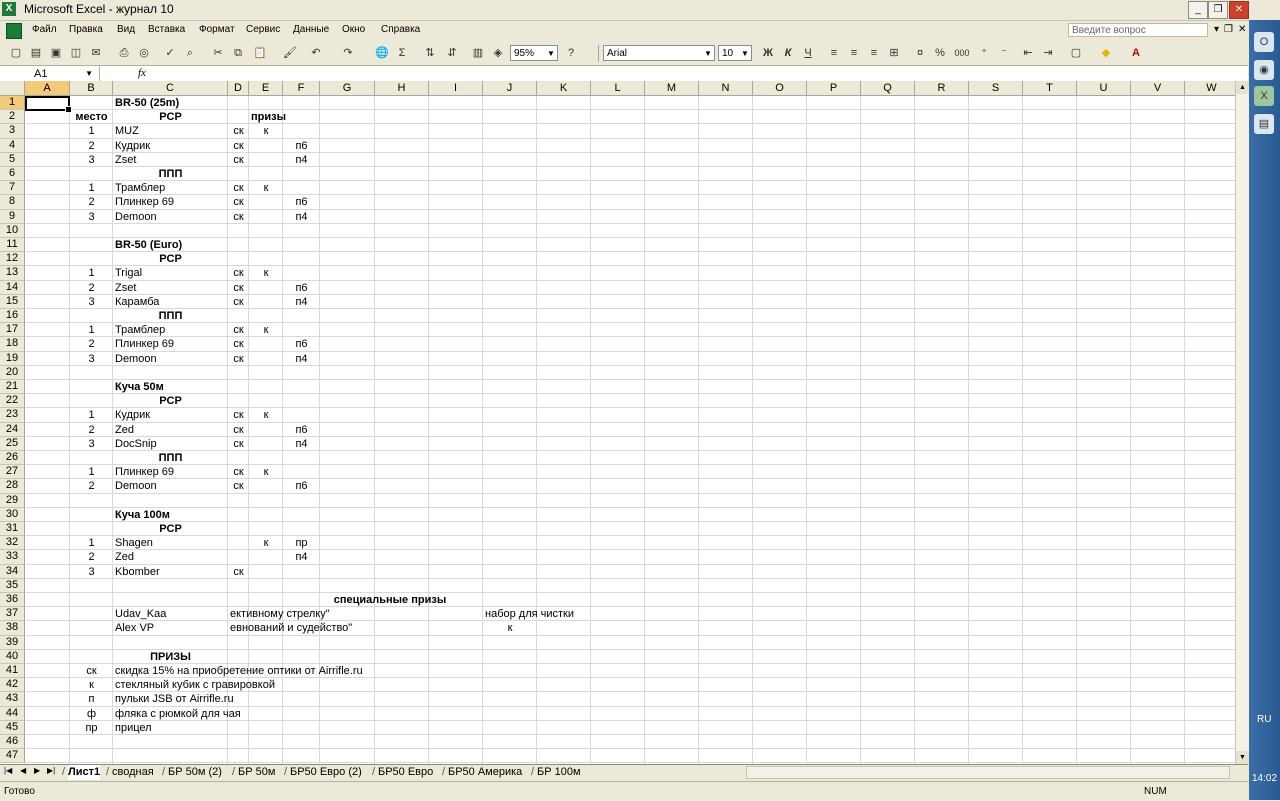 The height and width of the screenshot is (801, 1280). What do you see at coordinates (170, 657) in the screenshot?
I see `cell-c40: ПРИЗЫ` at bounding box center [170, 657].